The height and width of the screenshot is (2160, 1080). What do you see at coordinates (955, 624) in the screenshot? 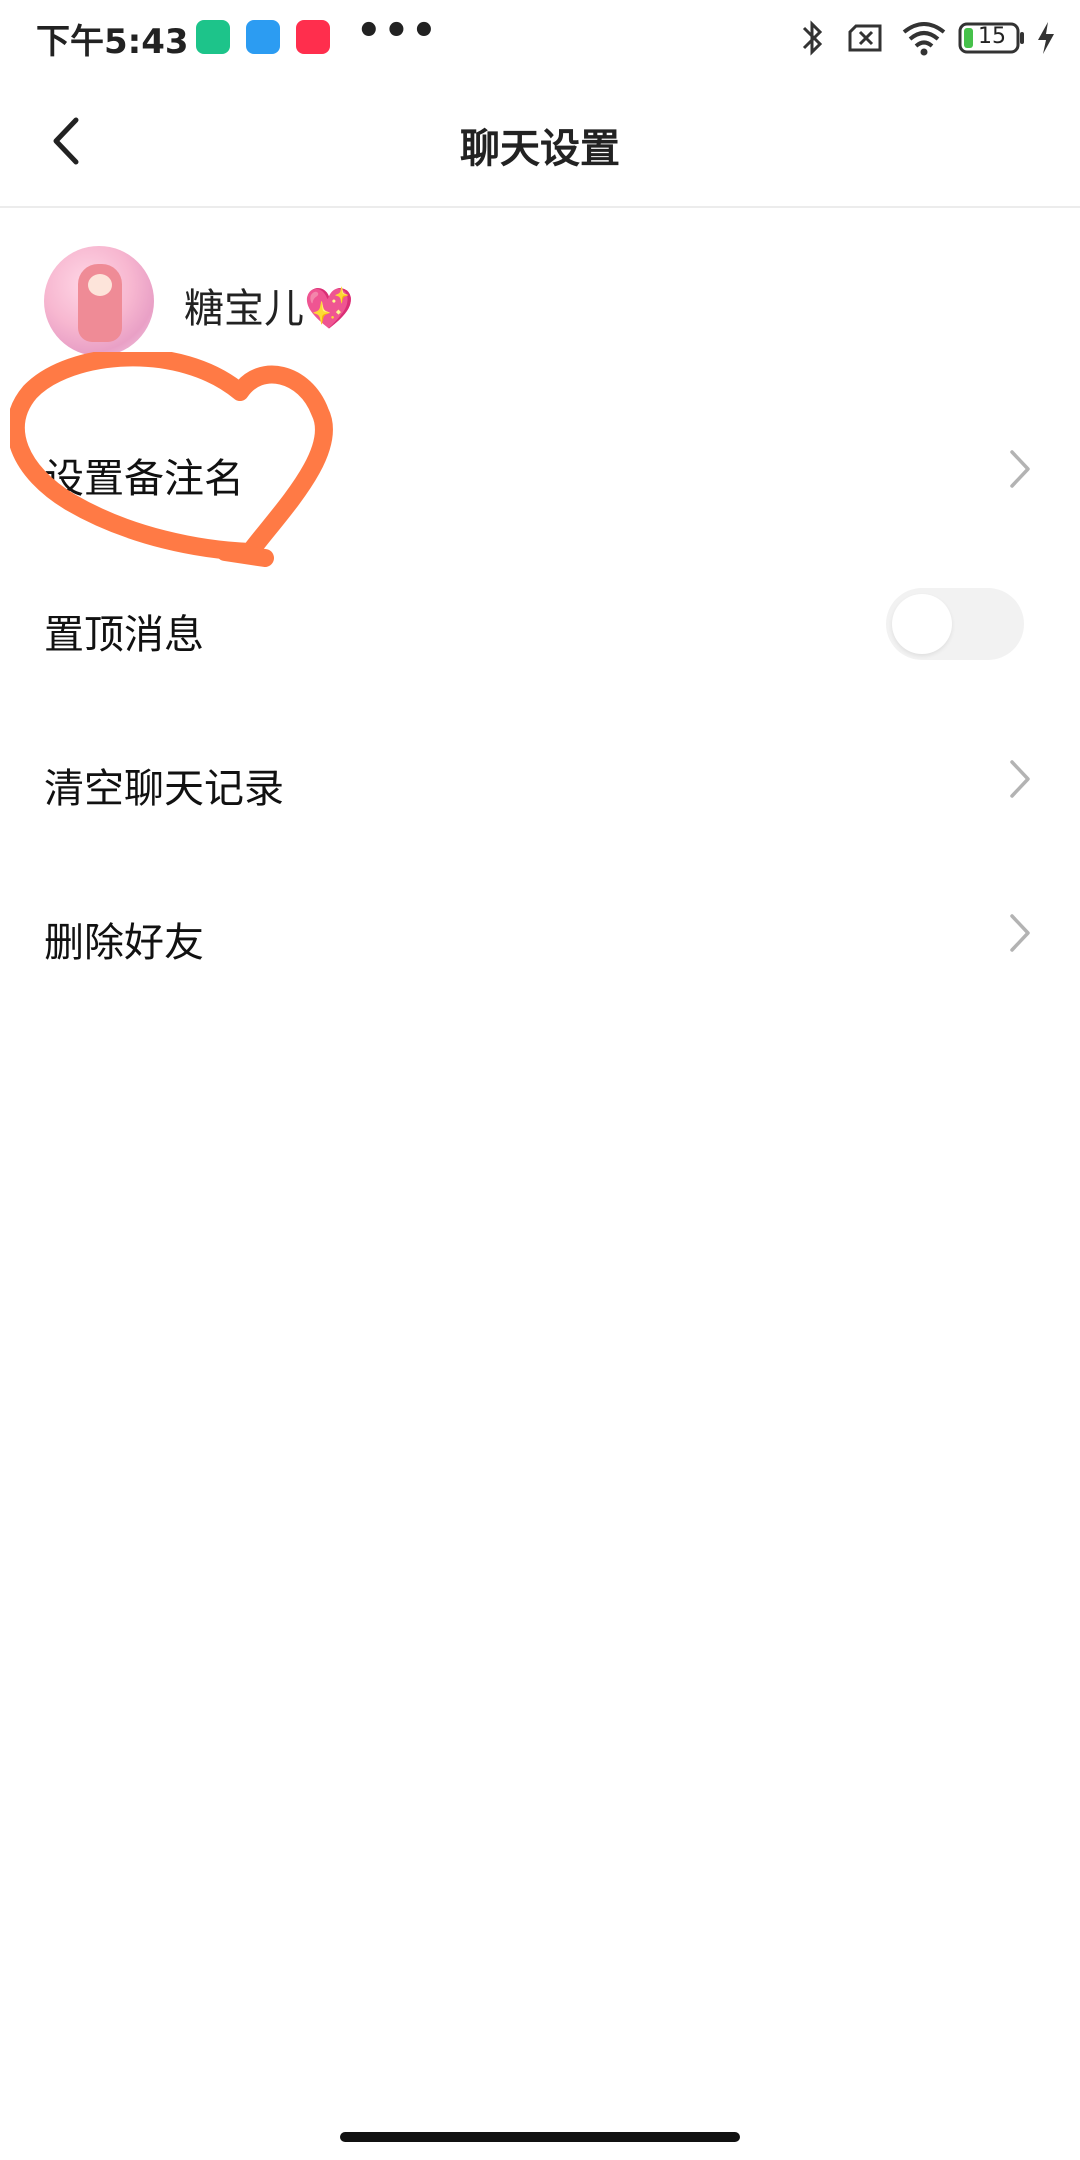
I see `pin-message-toggle` at bounding box center [955, 624].